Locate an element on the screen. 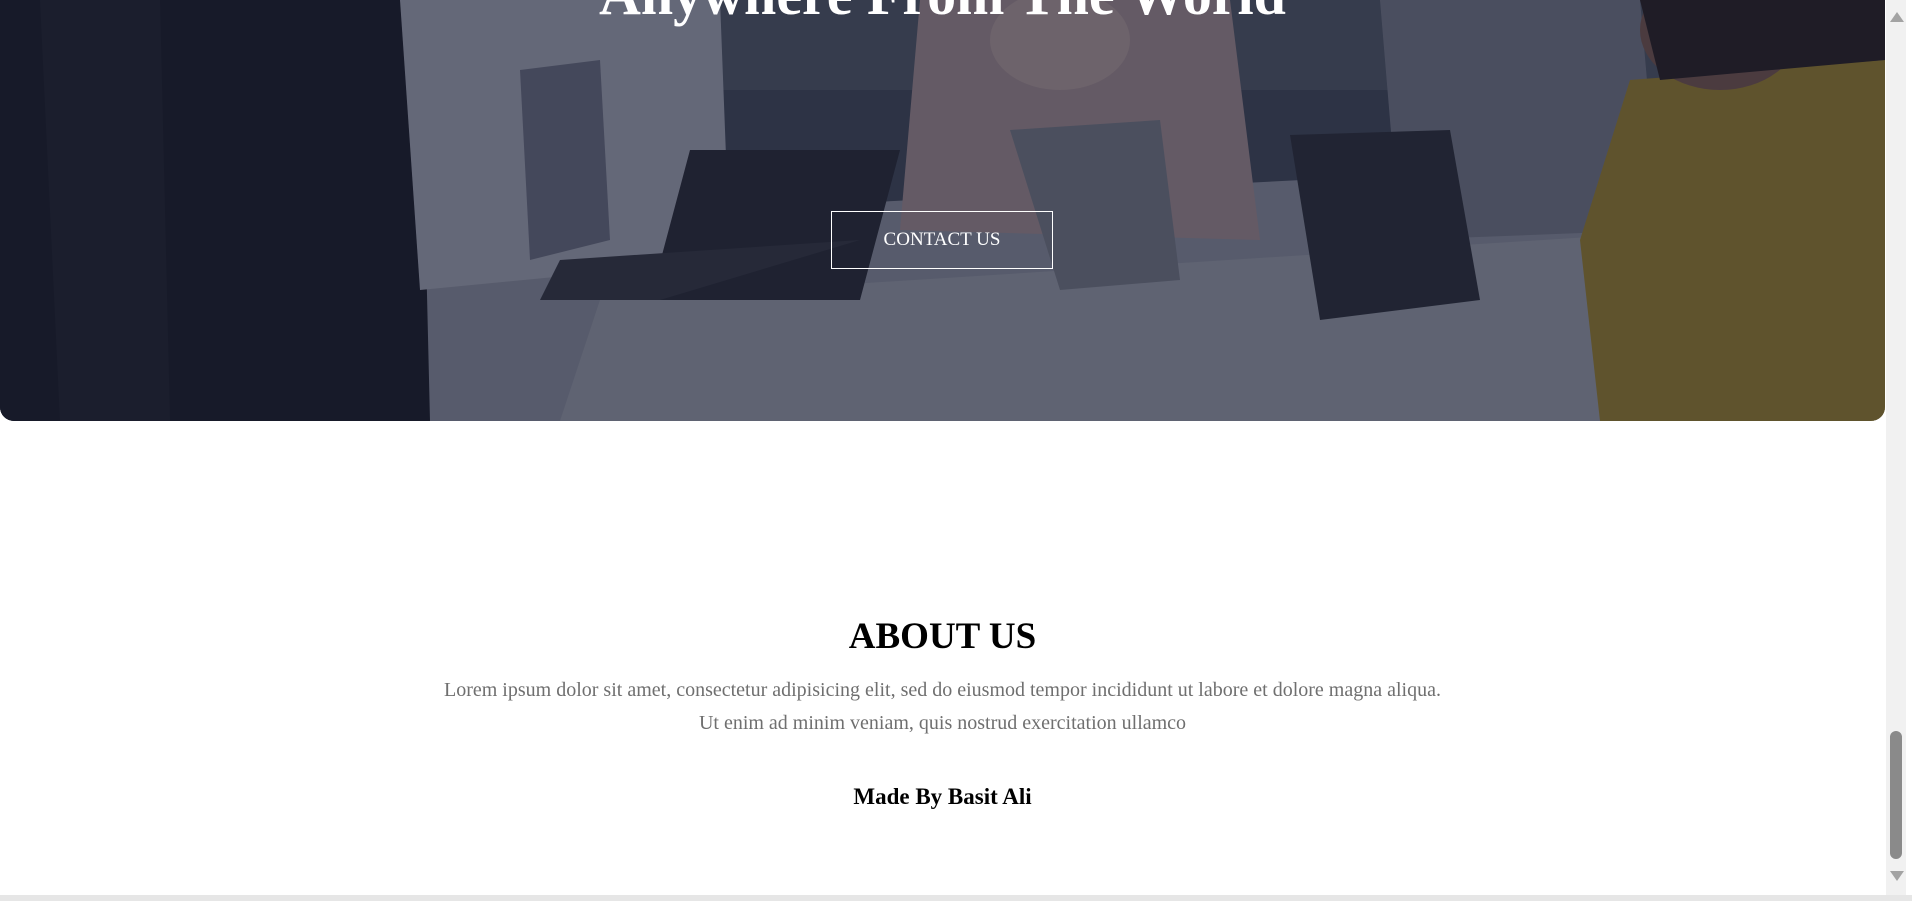 This screenshot has height=901, width=1912. hero-title: Anywhere From The World is located at coordinates (942, 15).